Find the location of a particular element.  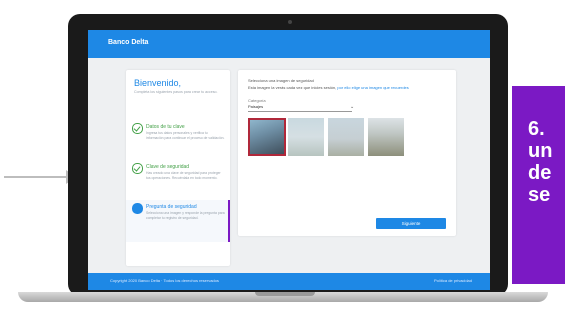

step-title: Pregunta de seguridad is located at coordinates (171, 207).